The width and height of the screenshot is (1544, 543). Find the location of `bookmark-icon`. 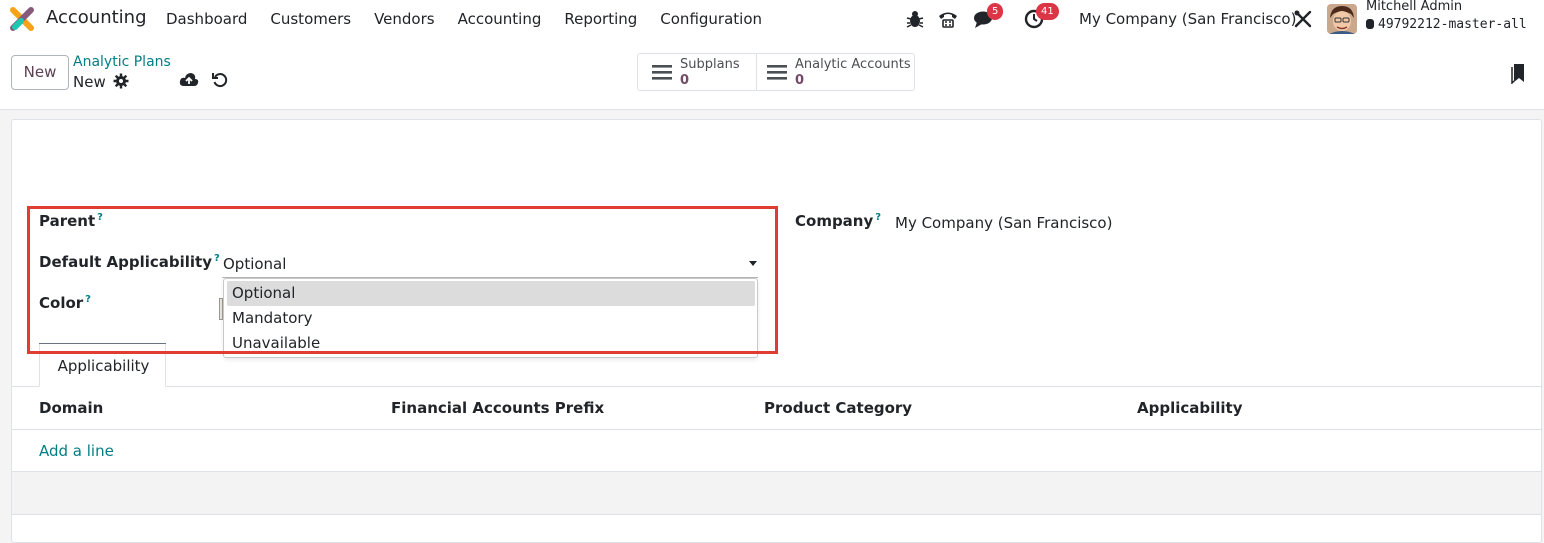

bookmark-icon is located at coordinates (1519, 73).